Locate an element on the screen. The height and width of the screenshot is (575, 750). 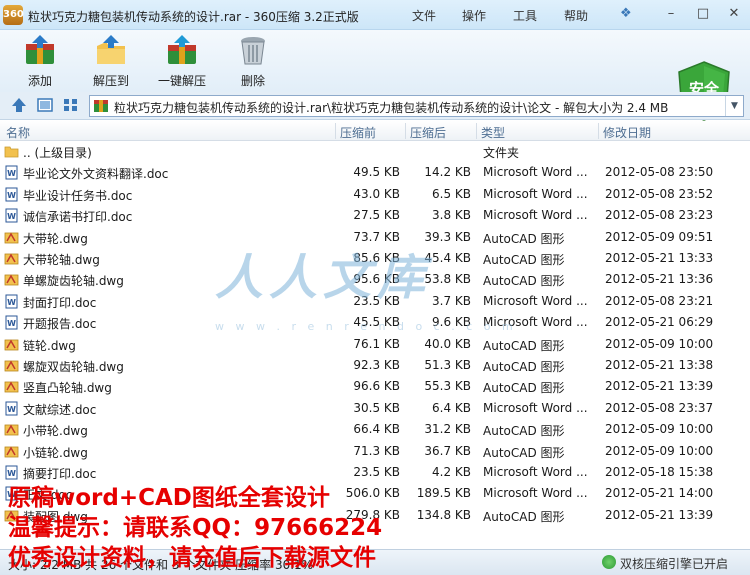
file-size: 27.5 KB is located at coordinates (376, 215).